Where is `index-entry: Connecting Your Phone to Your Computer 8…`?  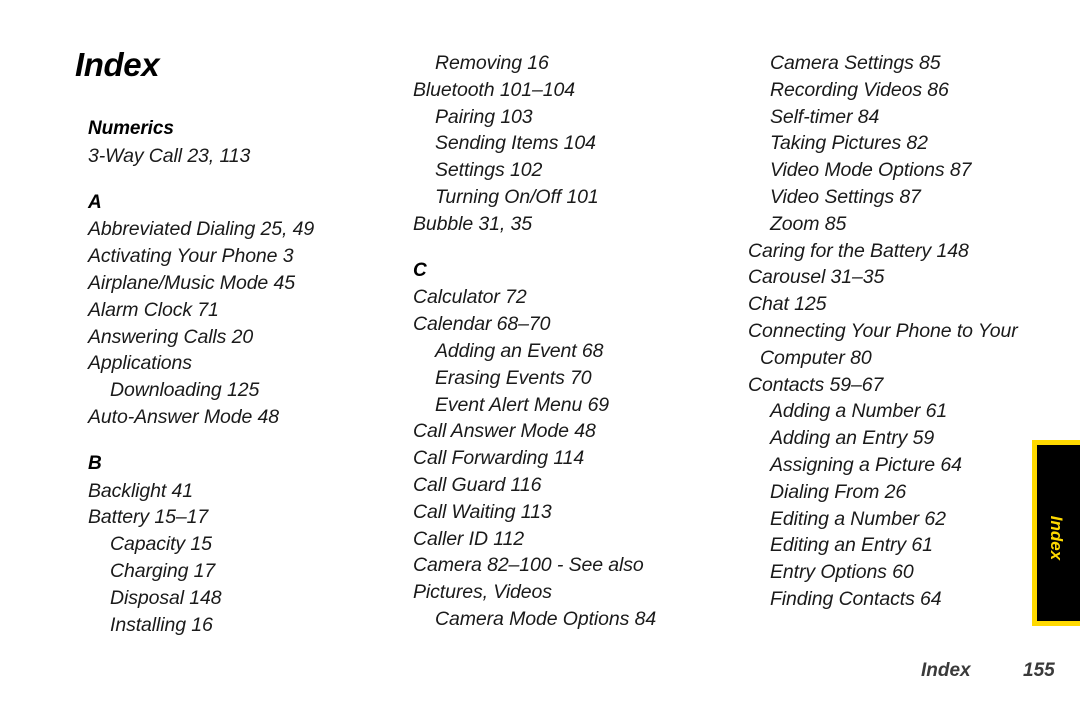
index-entry: Connecting Your Phone to Your Computer 8… is located at coordinates (883, 344).